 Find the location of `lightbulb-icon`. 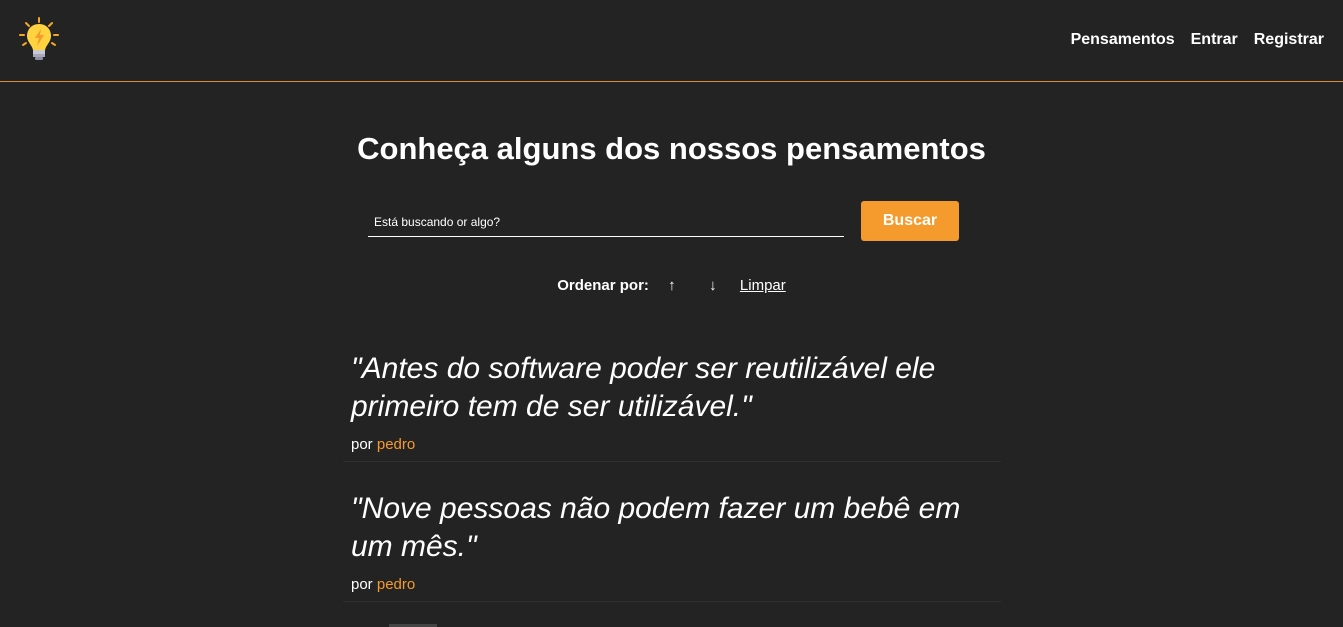

lightbulb-icon is located at coordinates (39, 39).